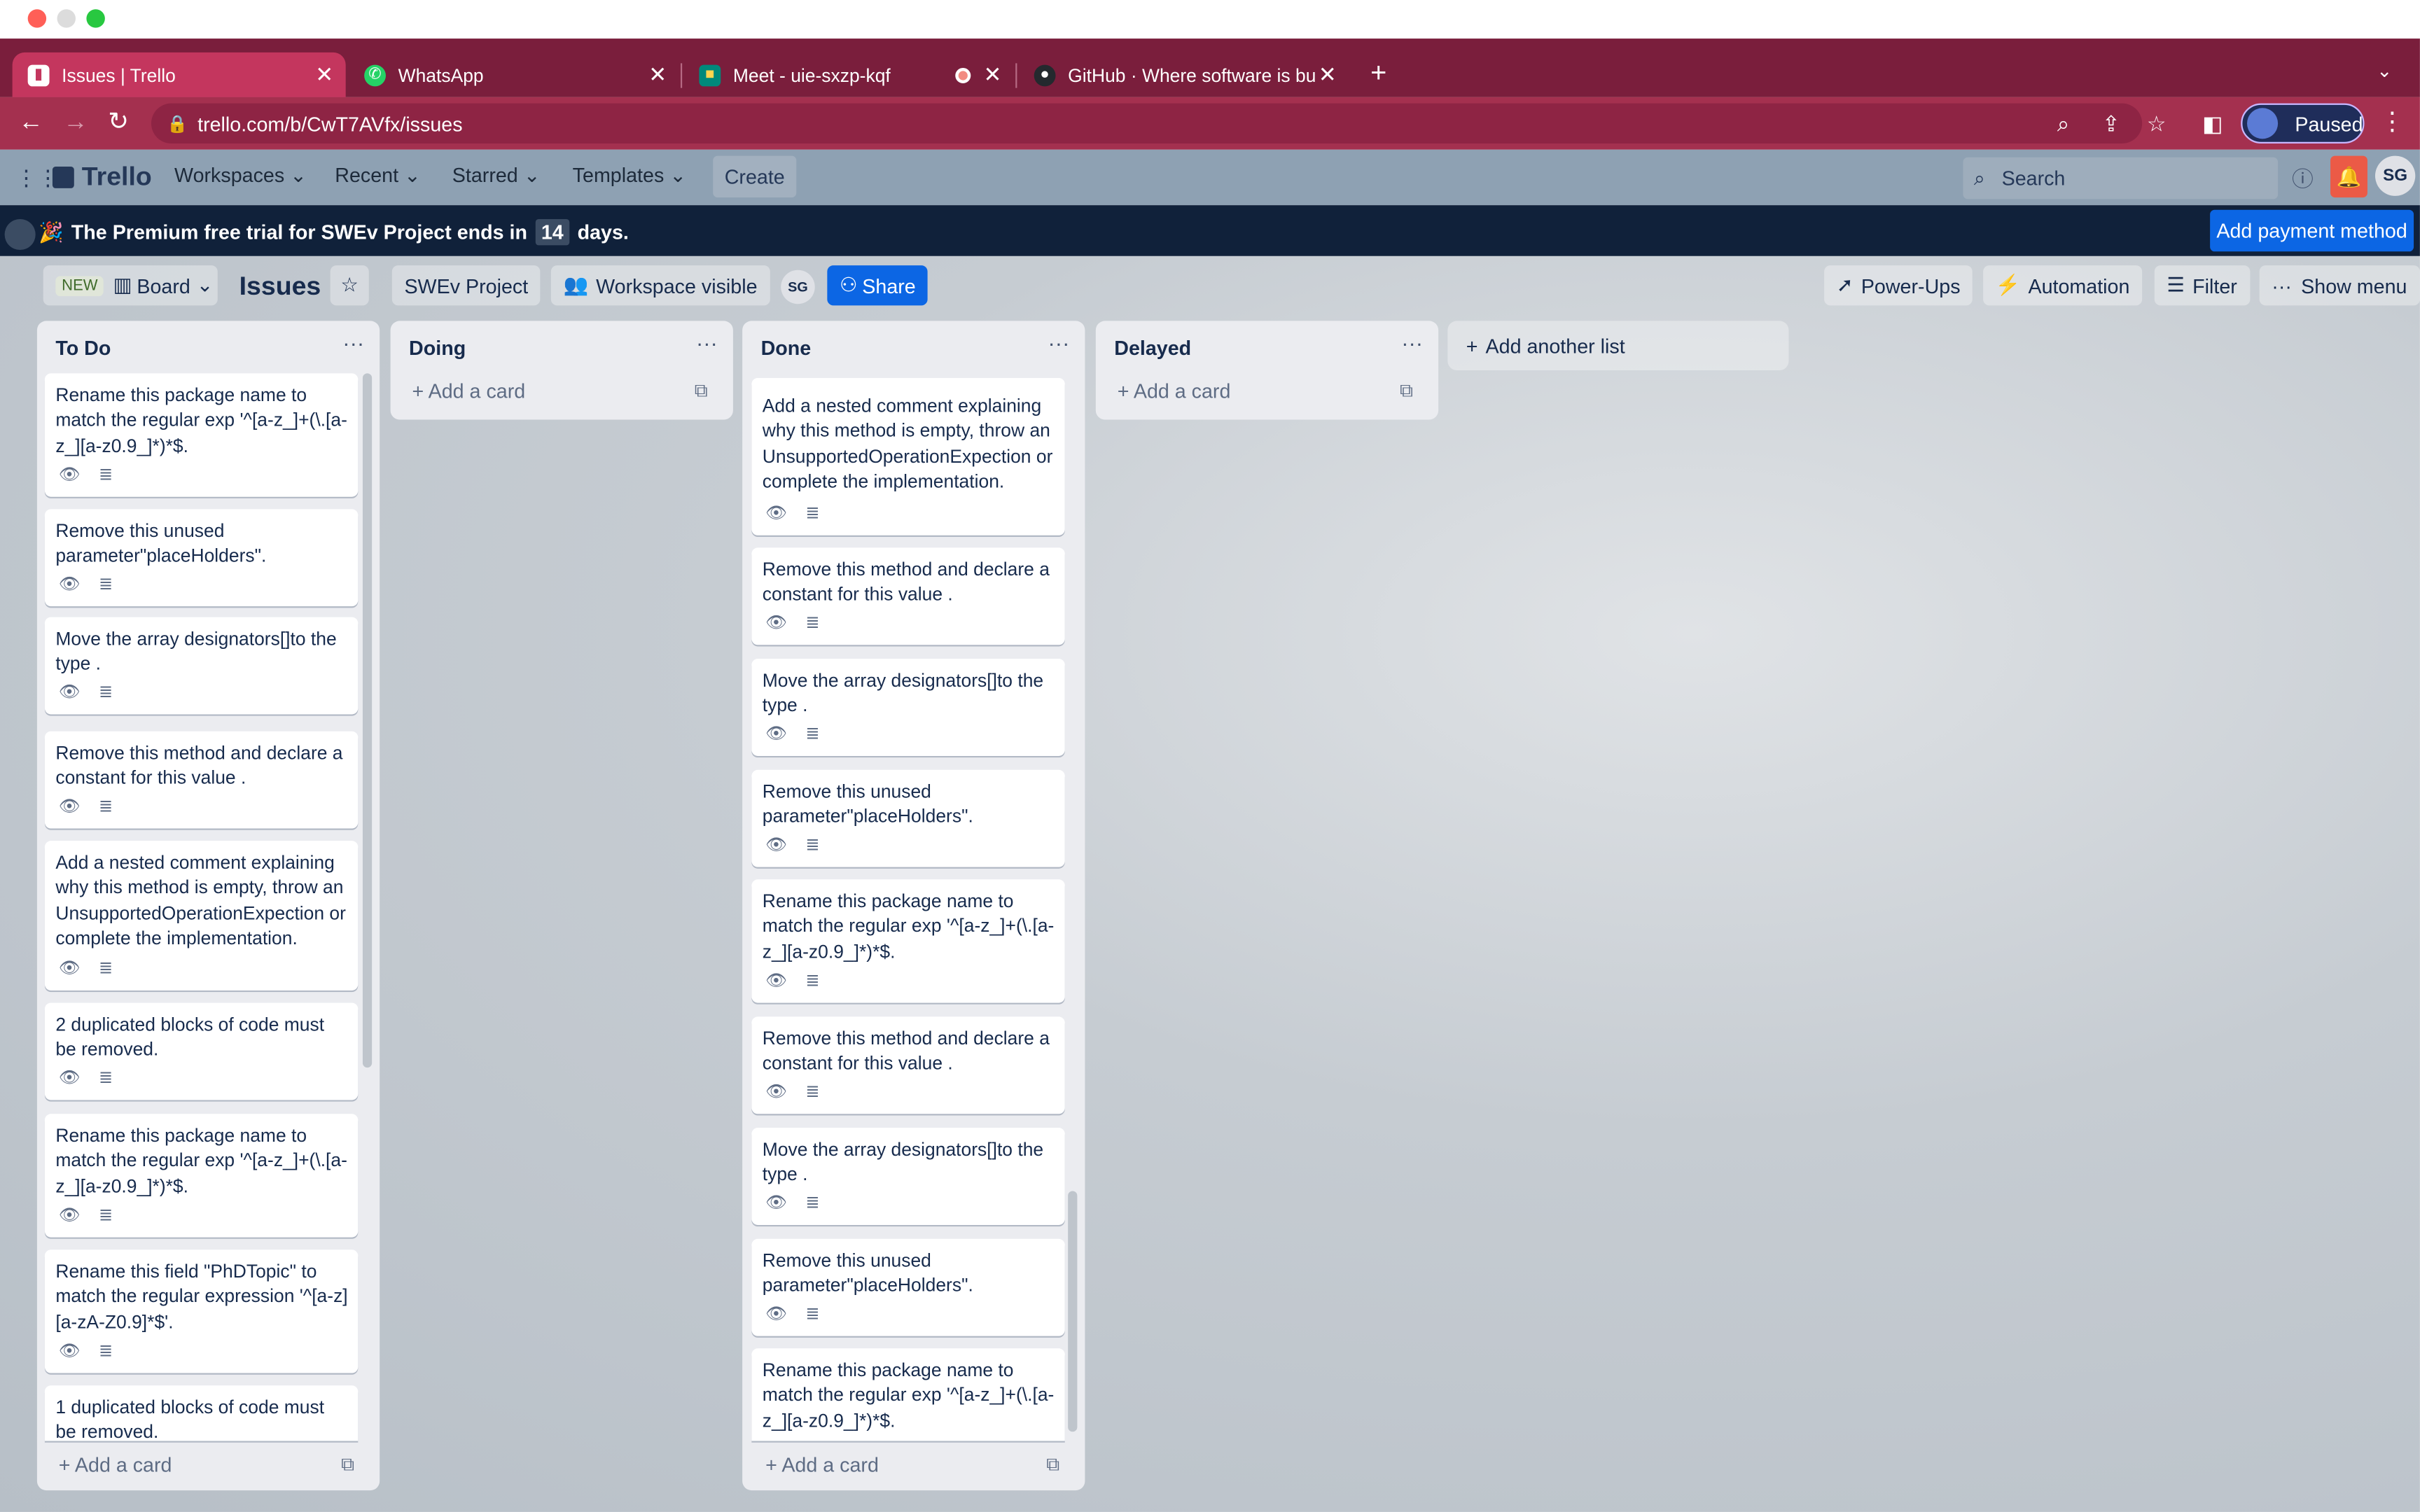  I want to click on filter-button: ☰ Filter, so click(2202, 285).